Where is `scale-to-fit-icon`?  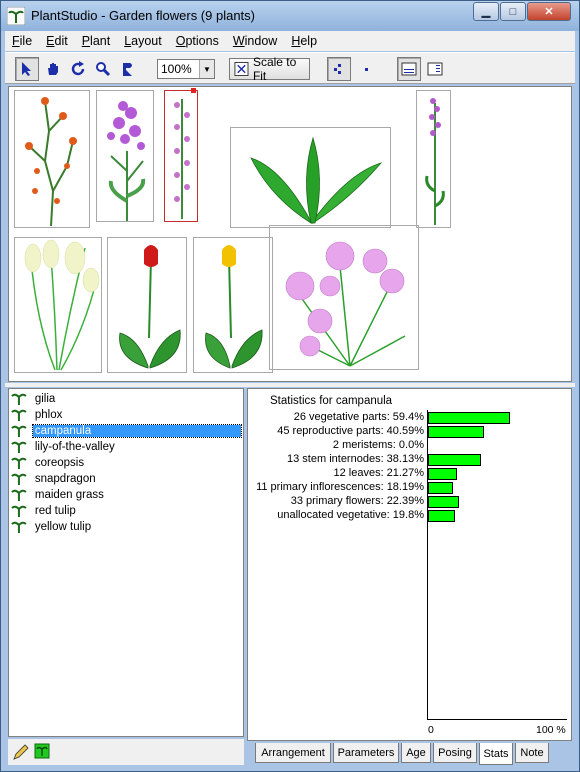
scale-to-fit-icon is located at coordinates (241, 69).